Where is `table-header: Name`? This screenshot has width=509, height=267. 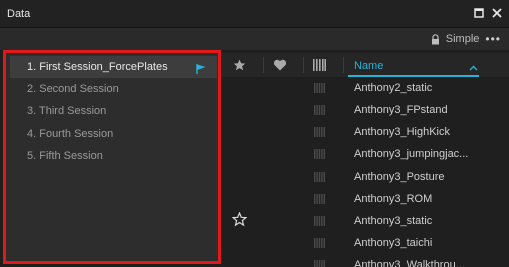 table-header: Name is located at coordinates (365, 65).